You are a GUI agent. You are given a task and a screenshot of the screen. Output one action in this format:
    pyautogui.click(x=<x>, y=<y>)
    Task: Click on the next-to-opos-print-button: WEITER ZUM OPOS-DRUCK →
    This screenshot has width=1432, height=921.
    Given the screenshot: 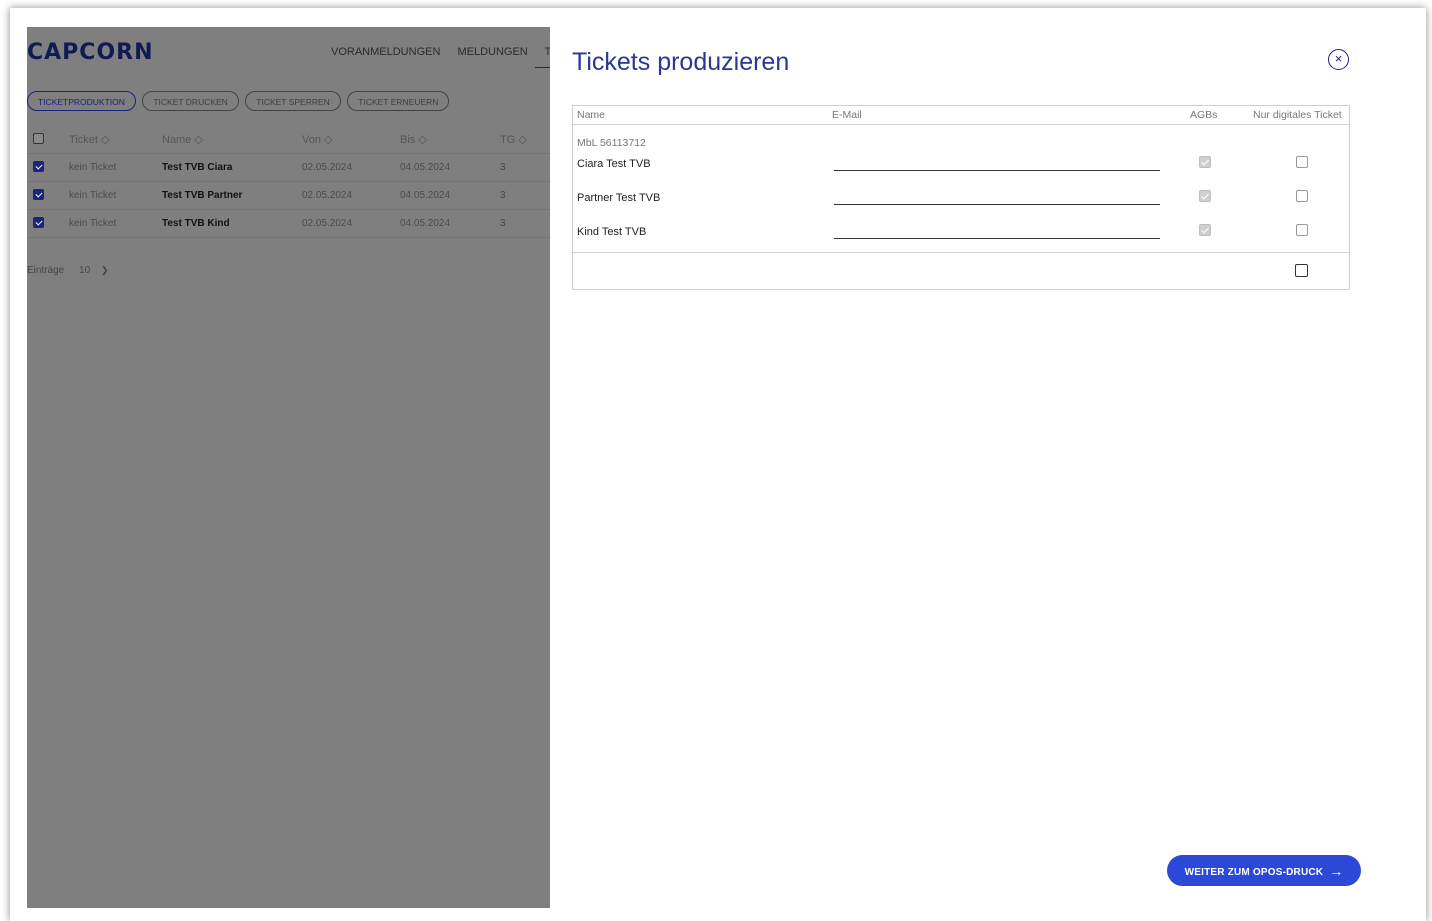 What is the action you would take?
    pyautogui.click(x=1264, y=870)
    